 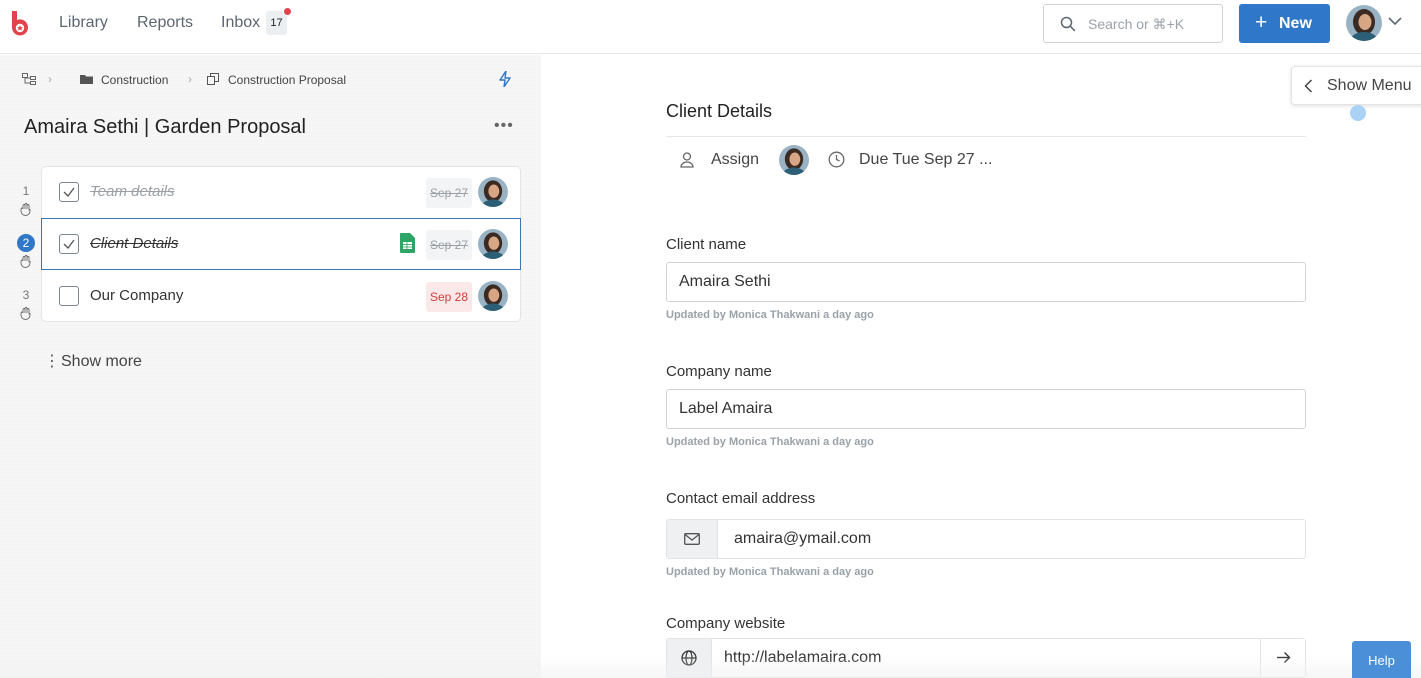 I want to click on copy-icon, so click(x=213, y=79).